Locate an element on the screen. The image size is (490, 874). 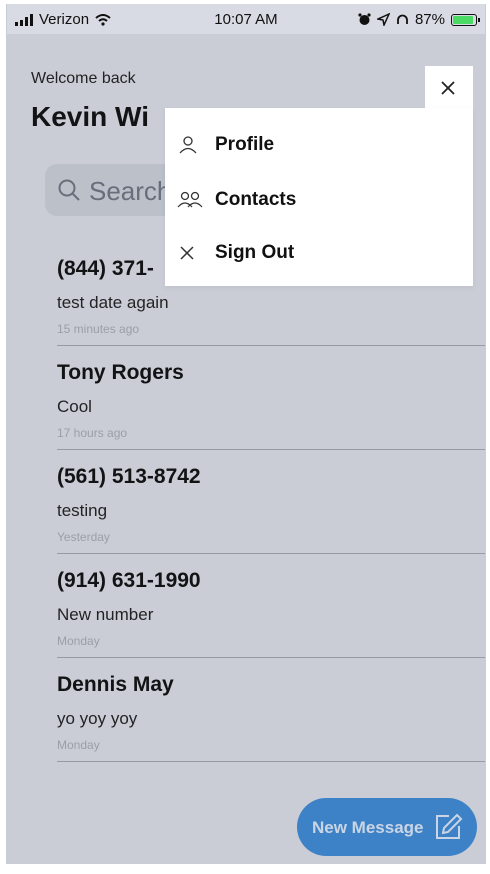
alarm-icon is located at coordinates (364, 19).